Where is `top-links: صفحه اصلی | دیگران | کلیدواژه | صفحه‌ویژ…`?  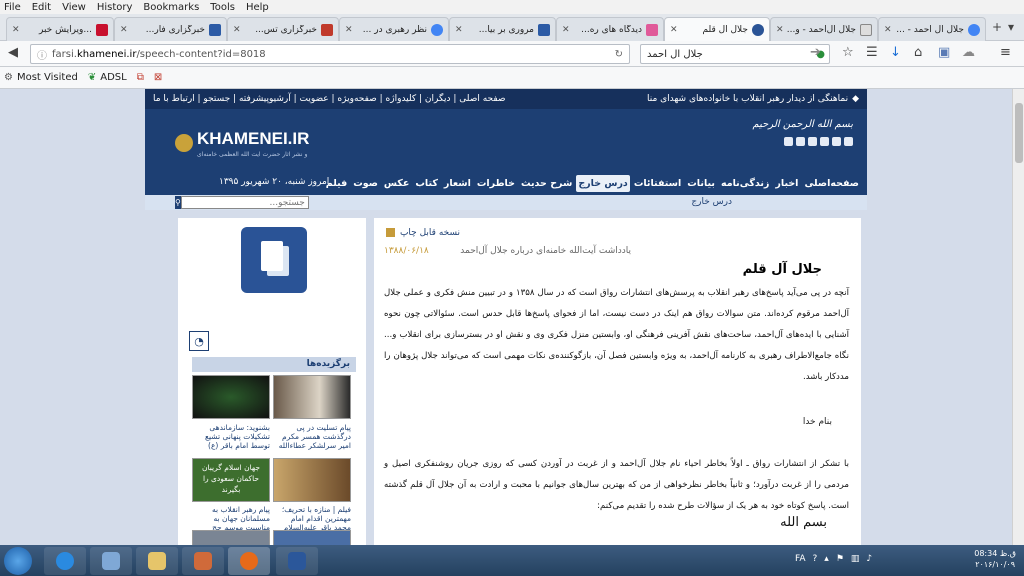 top-links: صفحه اصلی | دیگران | کلیدواژه | صفحه‌ویژ… is located at coordinates (329, 99).